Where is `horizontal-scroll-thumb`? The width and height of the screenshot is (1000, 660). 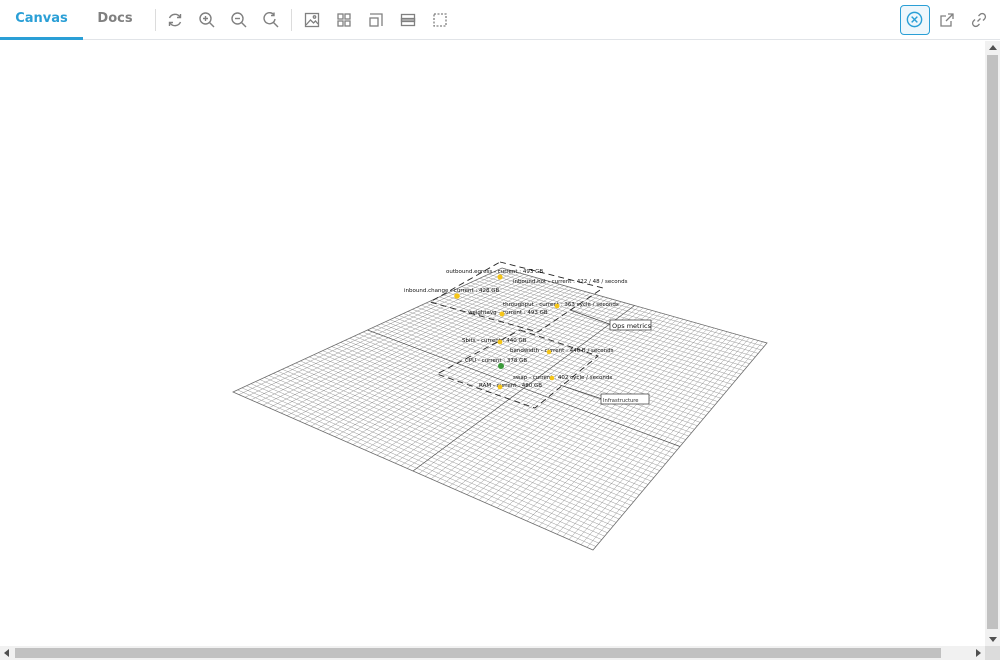 horizontal-scroll-thumb is located at coordinates (478, 653).